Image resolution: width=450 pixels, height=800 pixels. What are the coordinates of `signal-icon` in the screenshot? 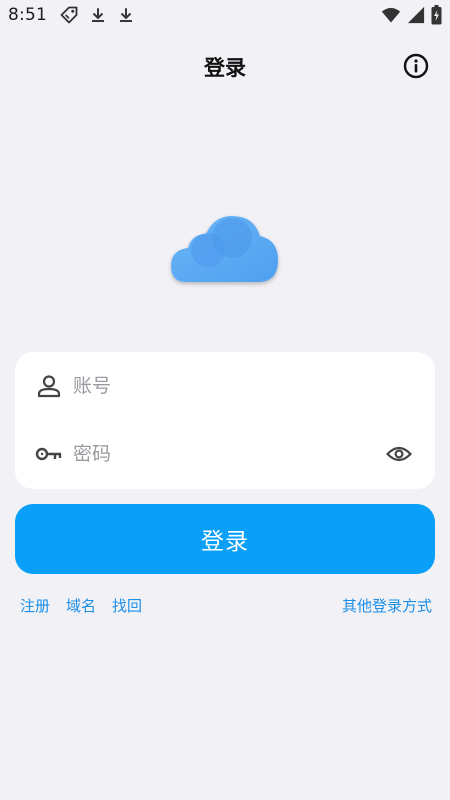 It's located at (416, 15).